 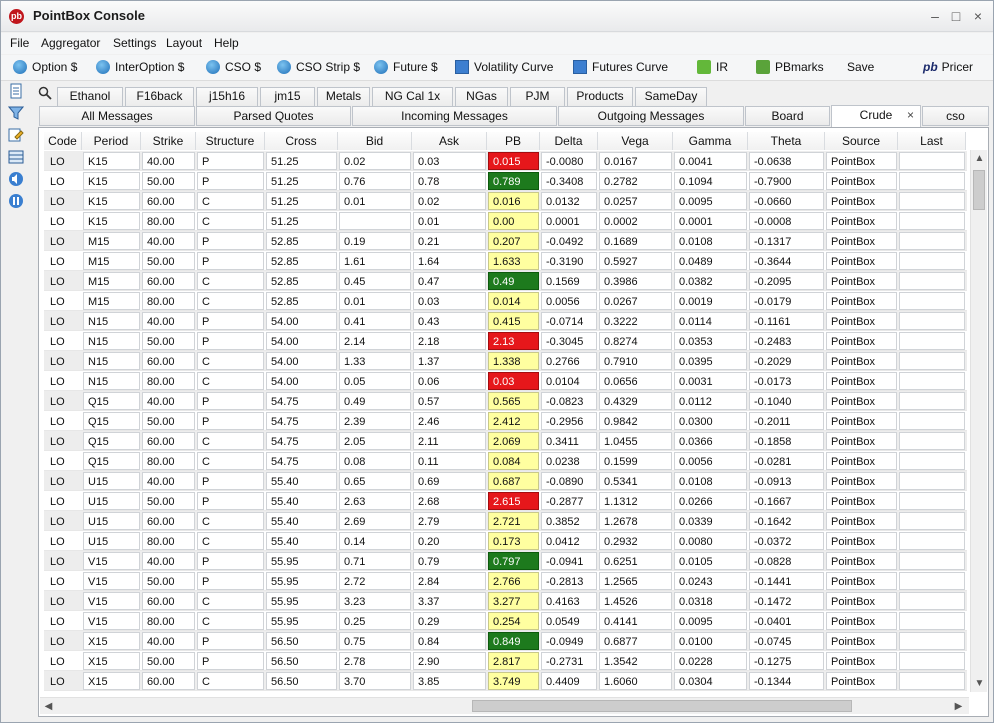 What do you see at coordinates (449, 641) in the screenshot?
I see `cell-ask: 0.84` at bounding box center [449, 641].